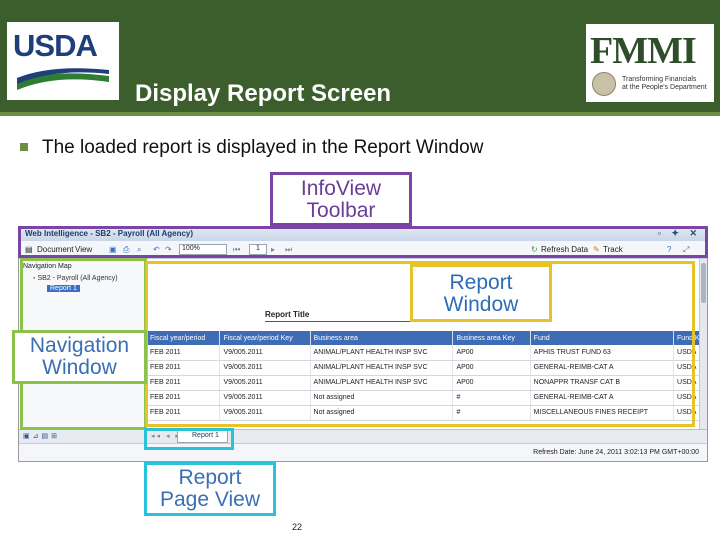 The image size is (720, 540). Describe the element at coordinates (113, 249) in the screenshot. I see `save-icon: ▣` at that location.